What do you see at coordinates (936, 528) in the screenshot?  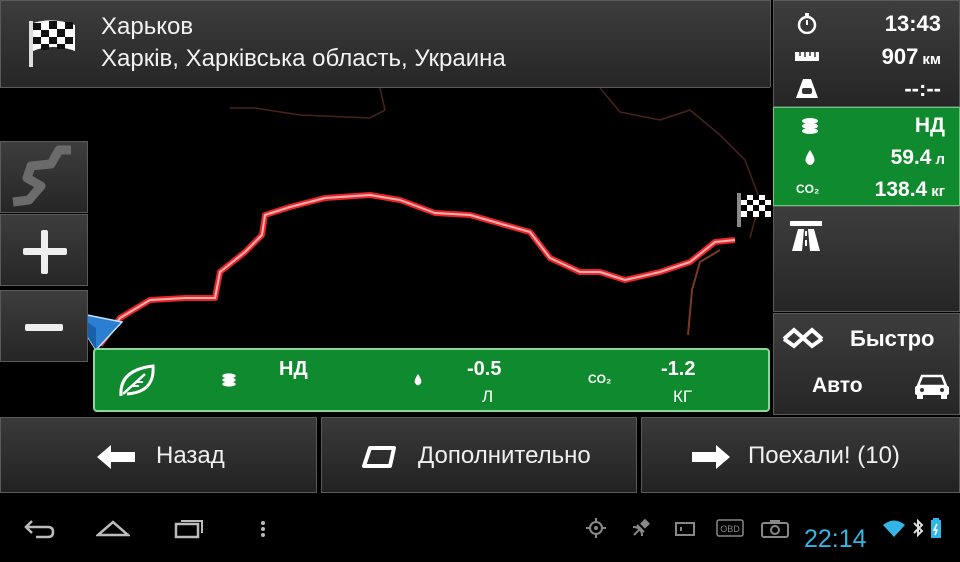 I see `battery-icon` at bounding box center [936, 528].